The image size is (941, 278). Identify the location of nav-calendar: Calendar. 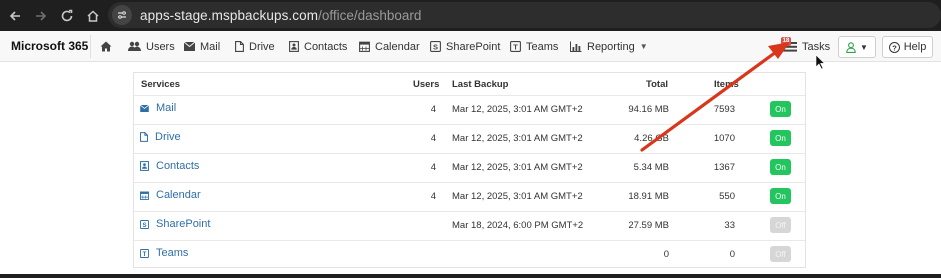
(389, 46).